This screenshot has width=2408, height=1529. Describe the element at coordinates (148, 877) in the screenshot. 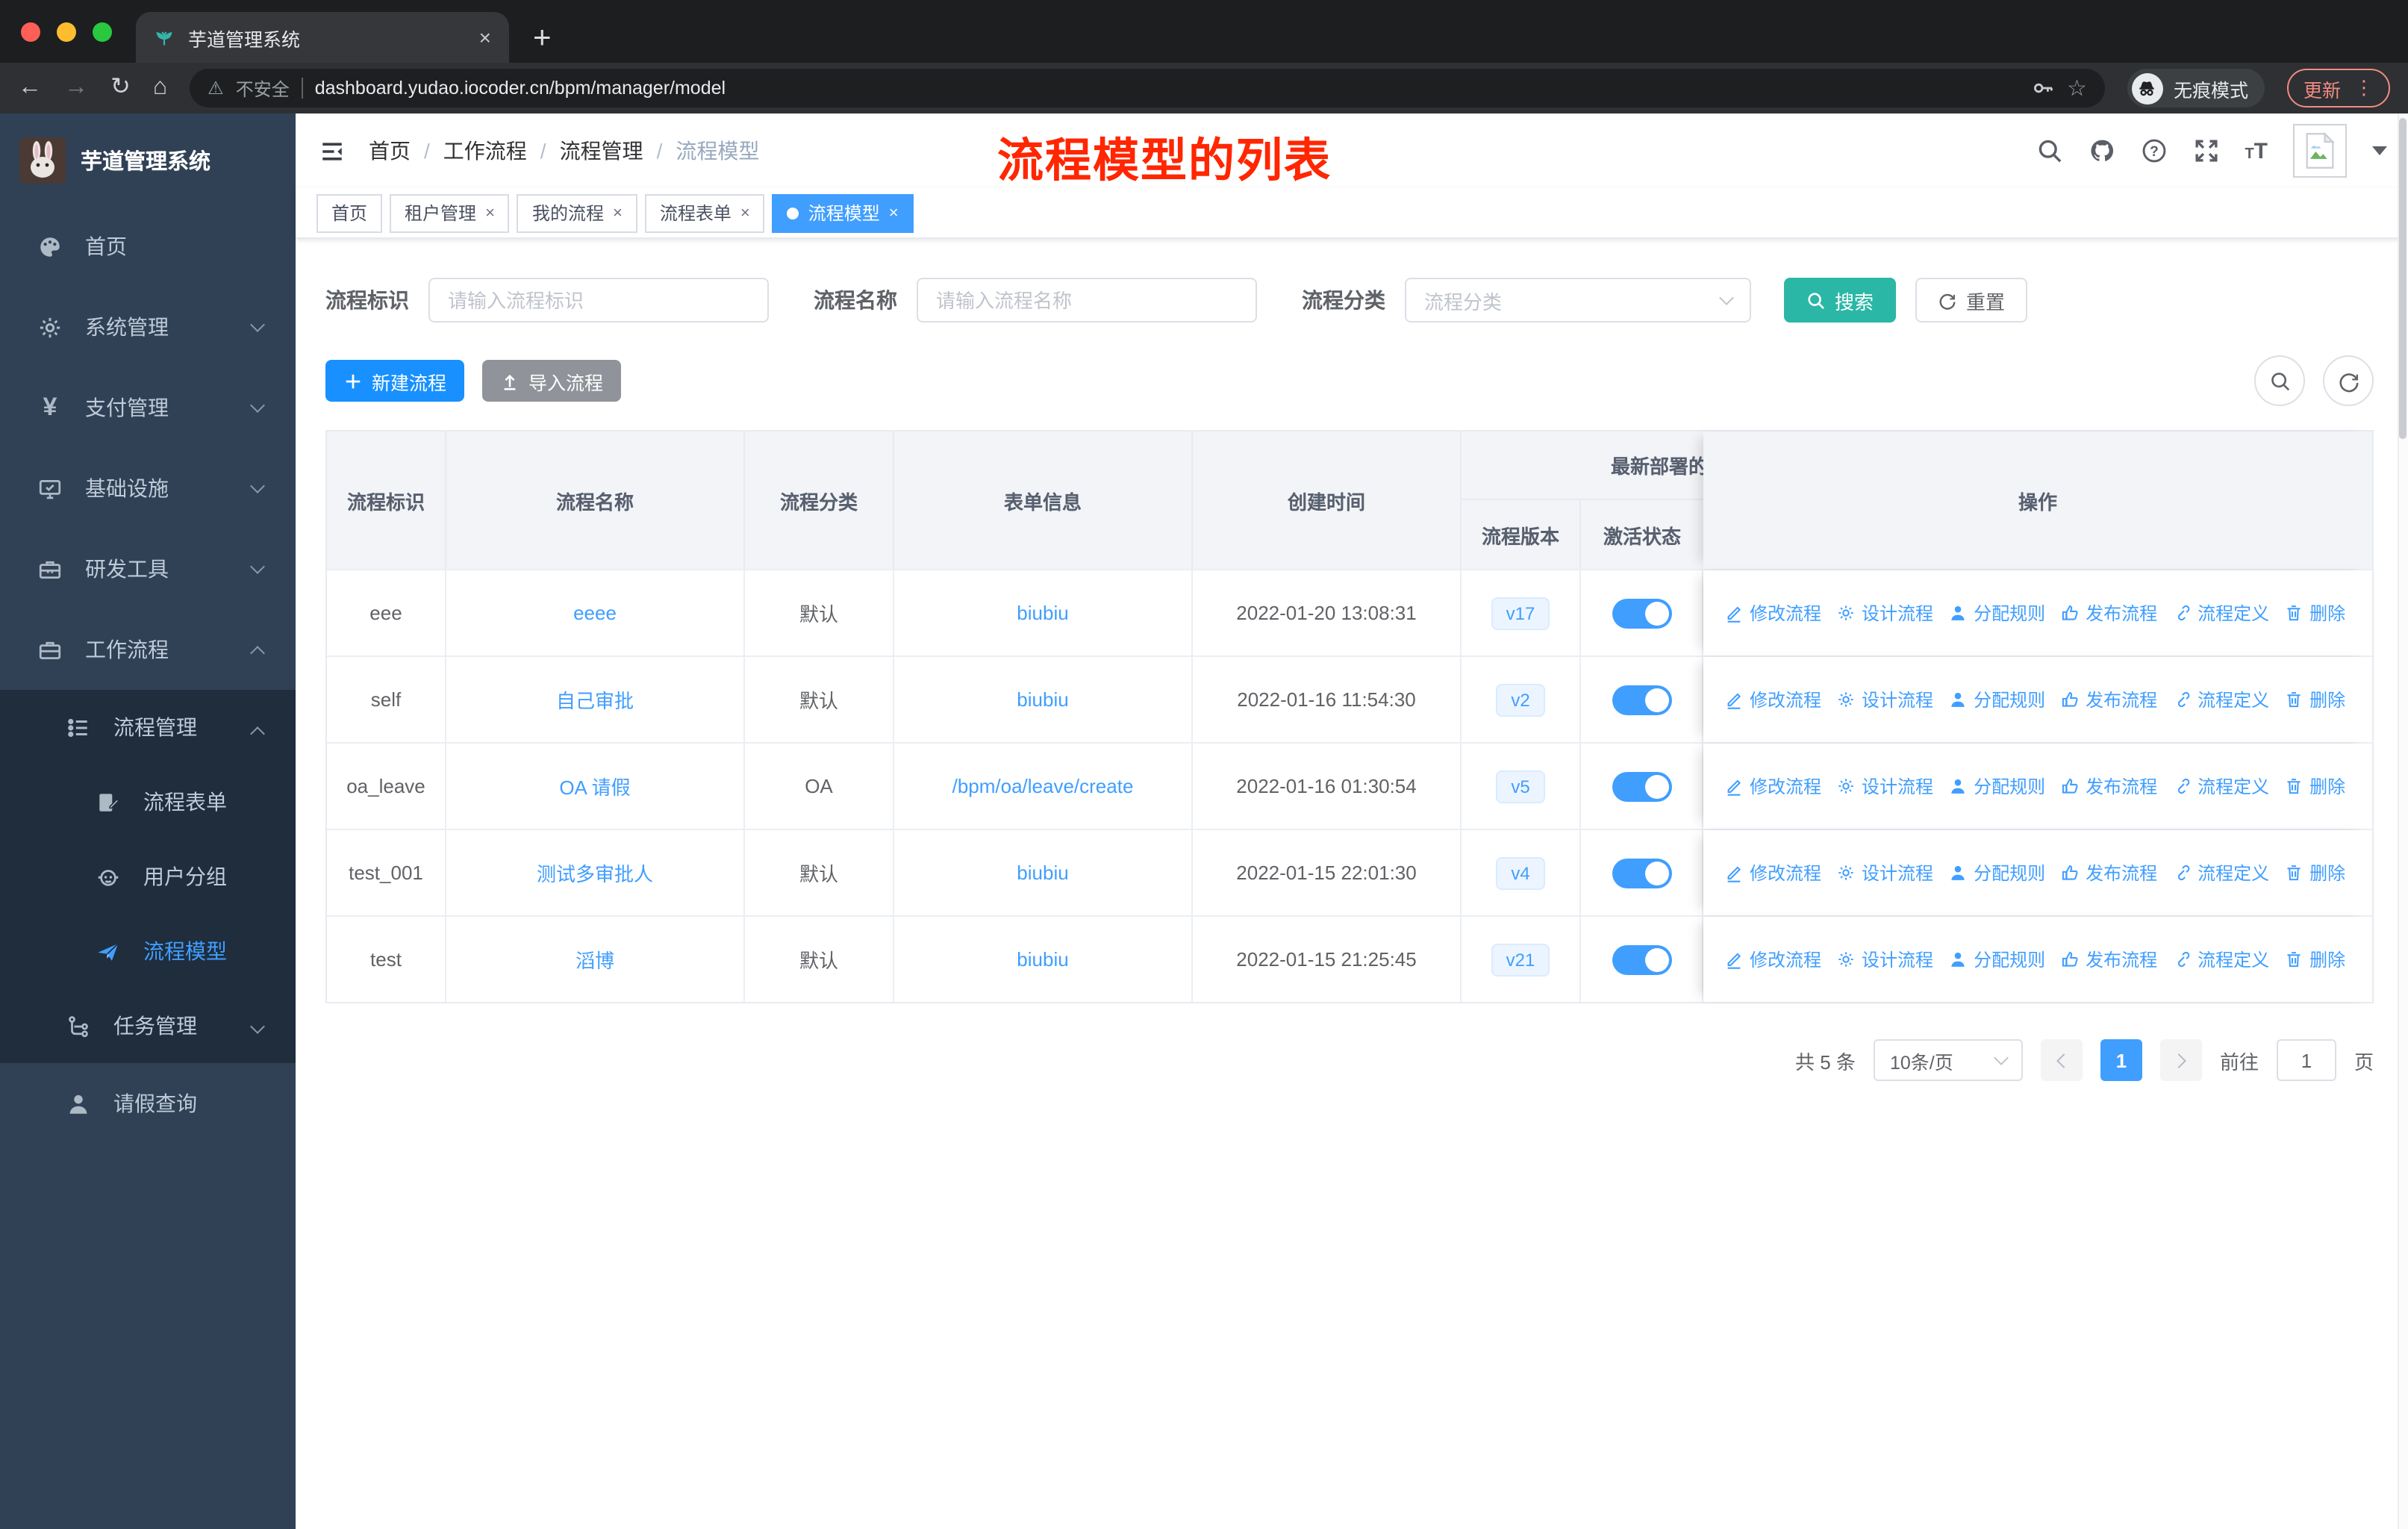

I see `sidebar-item-user-group: 用户分组` at that location.